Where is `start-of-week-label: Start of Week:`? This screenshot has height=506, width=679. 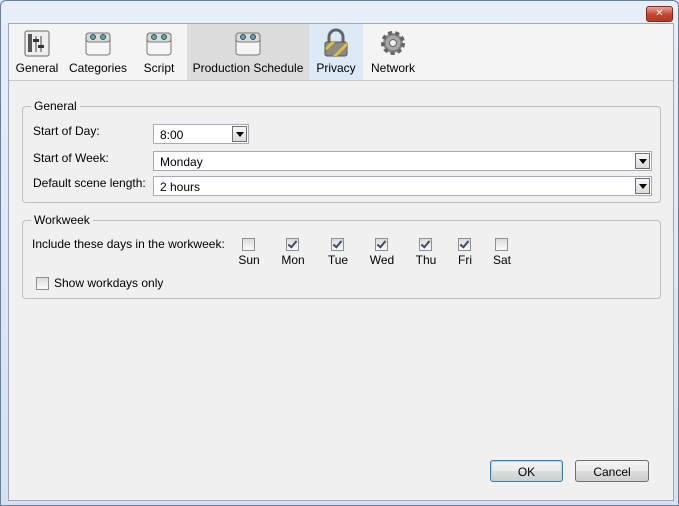
start-of-week-label: Start of Week: is located at coordinates (71, 158).